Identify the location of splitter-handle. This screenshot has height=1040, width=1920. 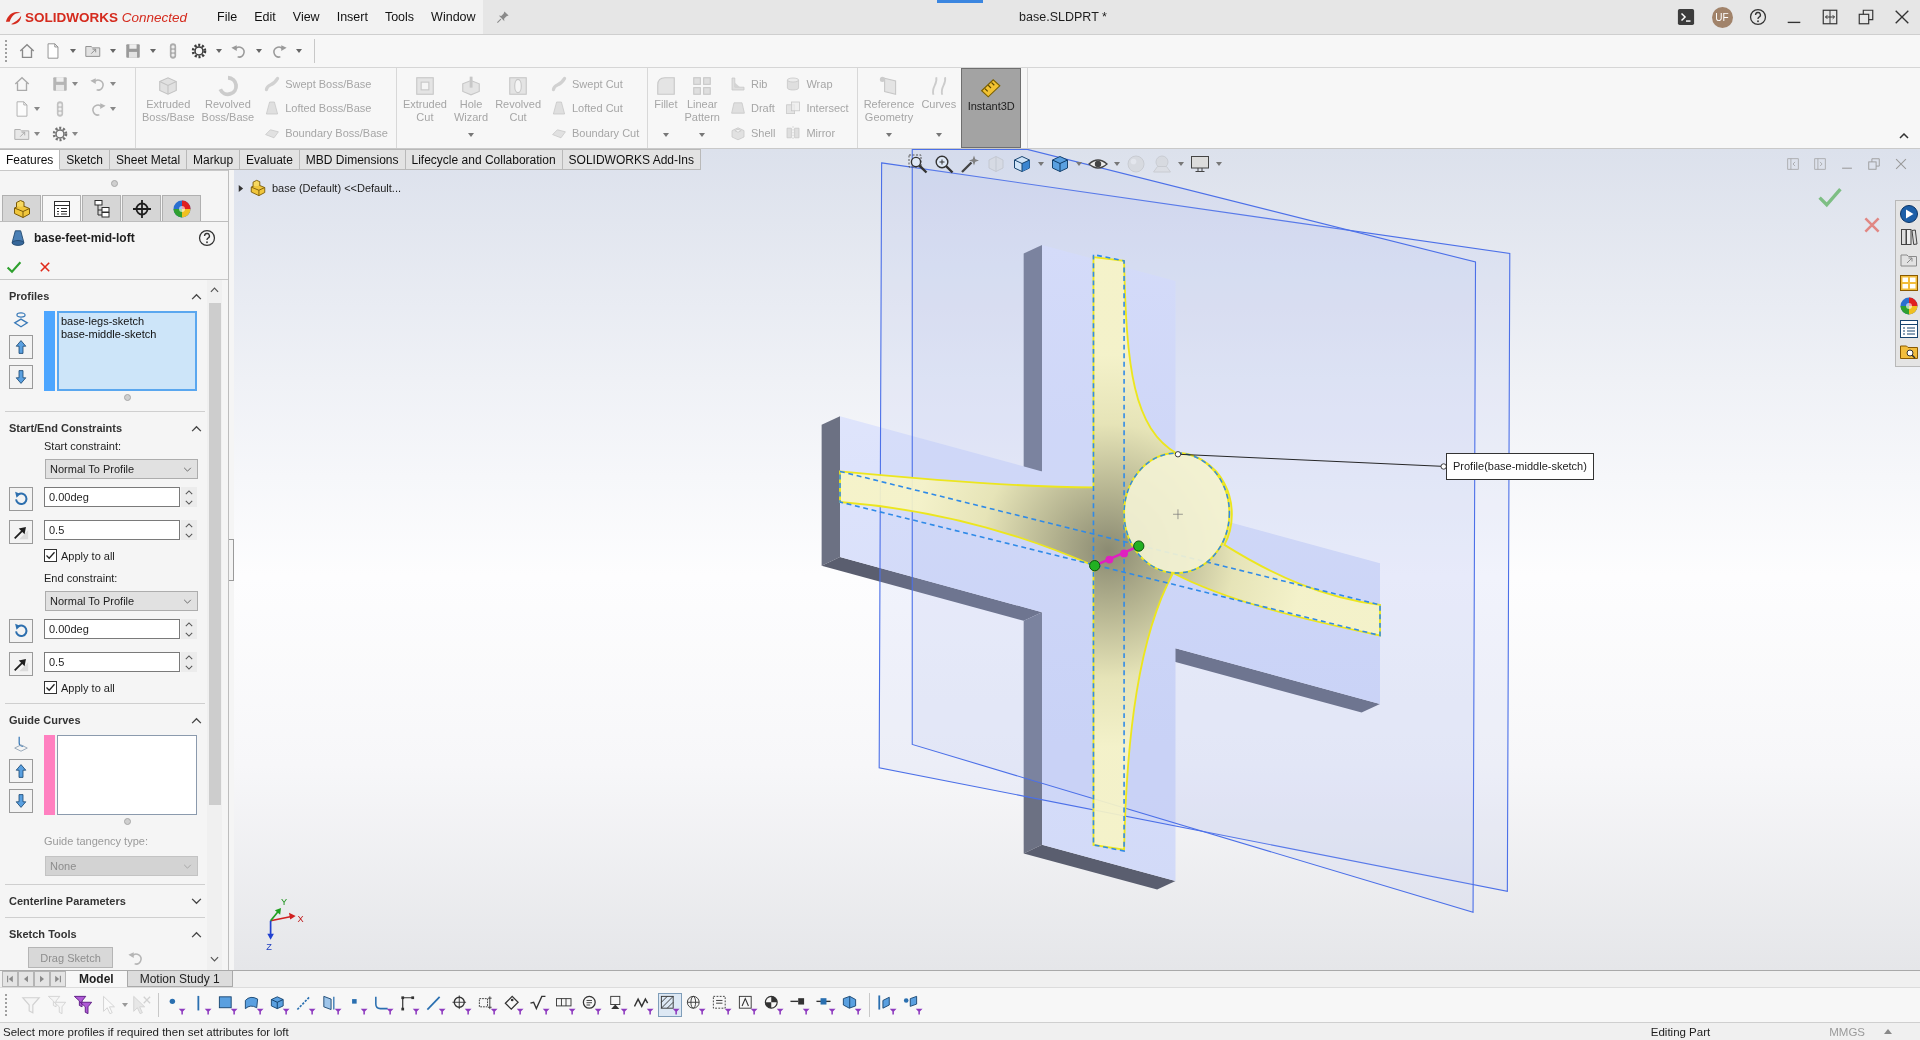
(231, 559).